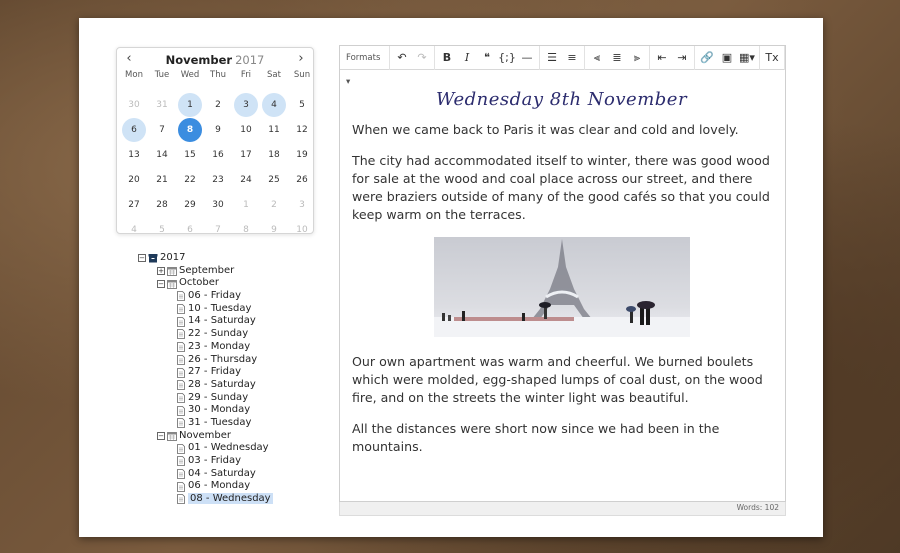  I want to click on align-left-icon: ⫷, so click(597, 58).